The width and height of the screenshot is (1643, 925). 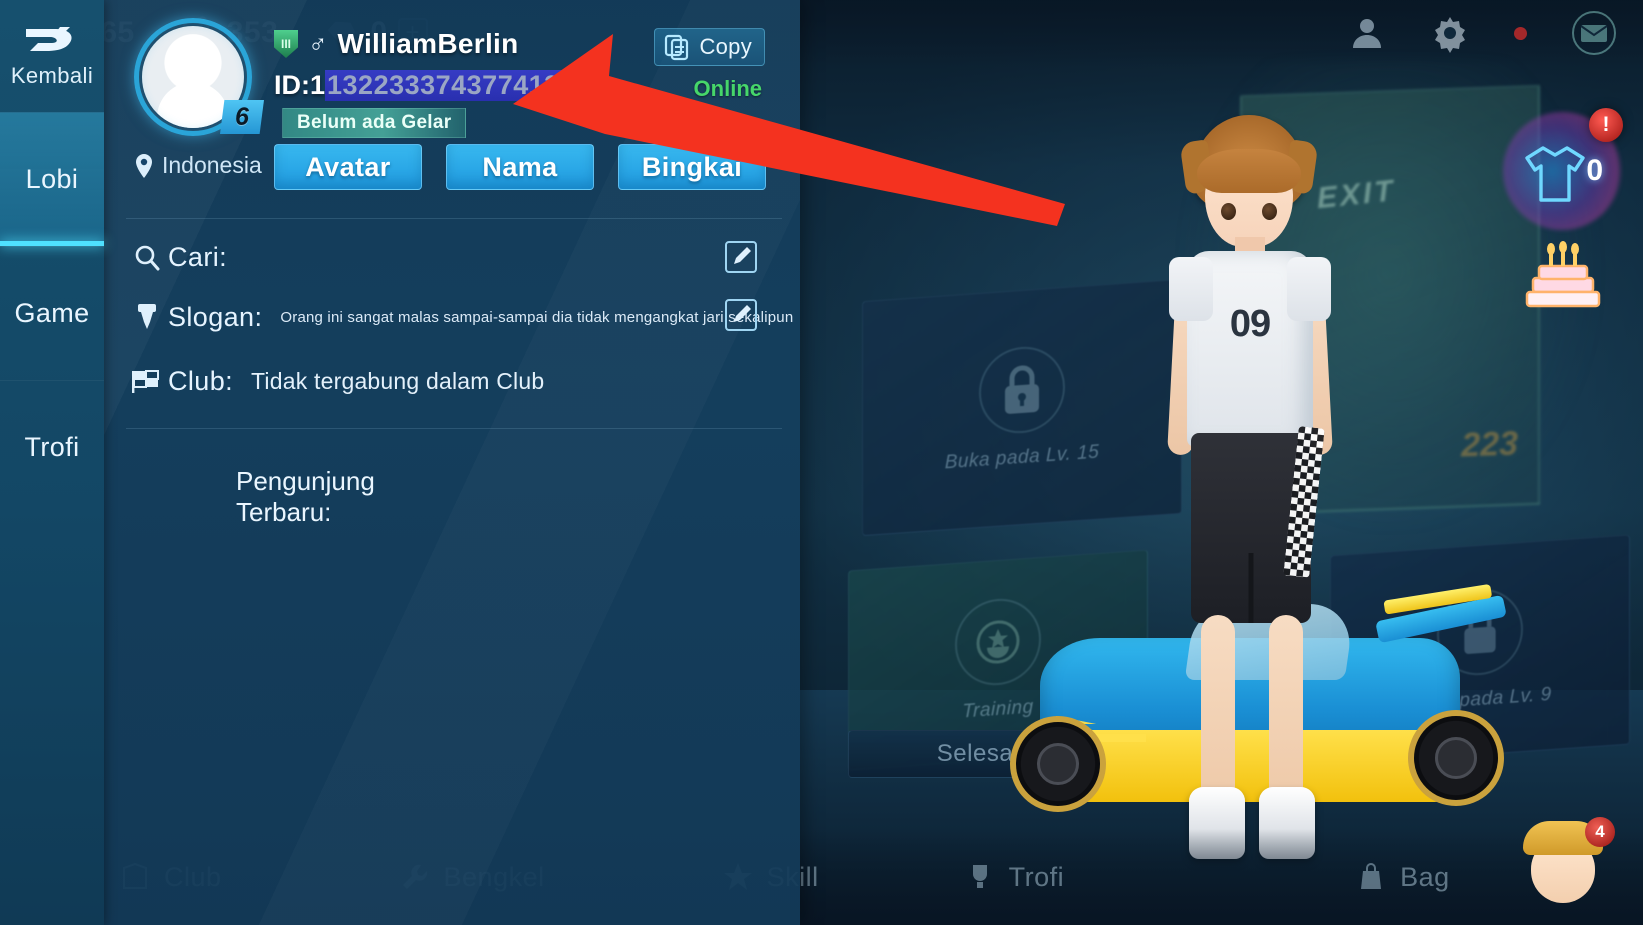 I want to click on tshirt-count: 0, so click(x=1594, y=170).